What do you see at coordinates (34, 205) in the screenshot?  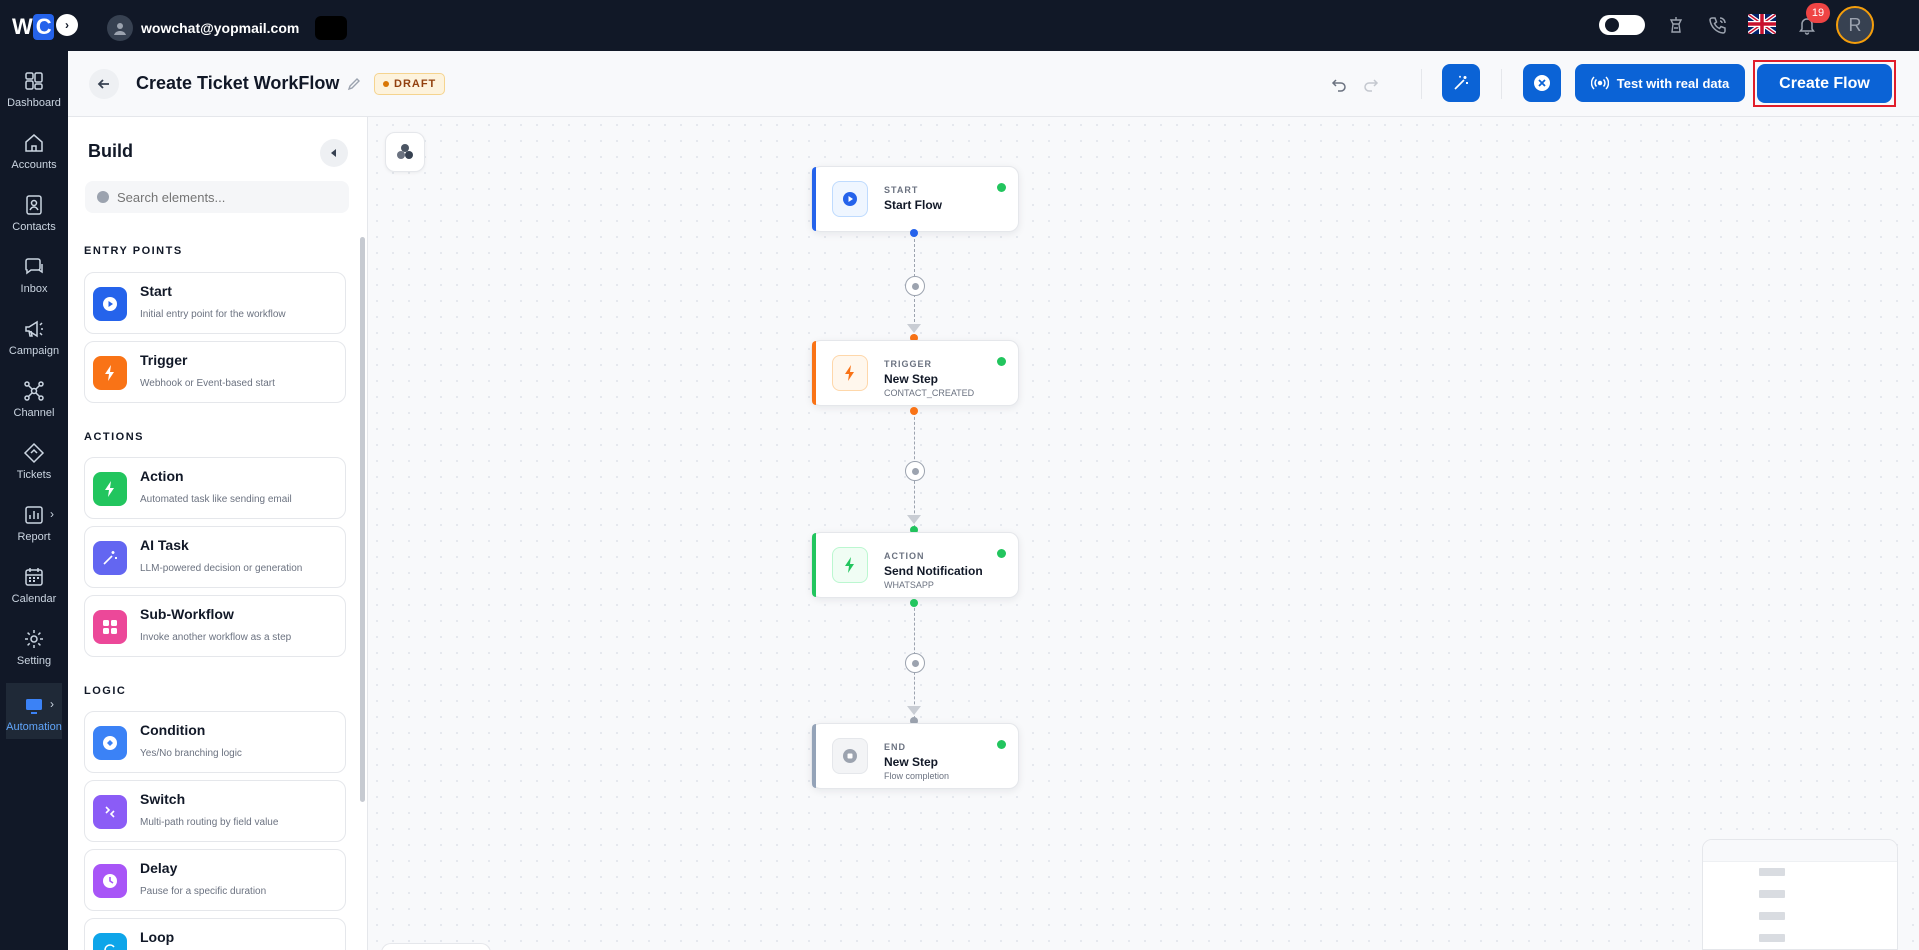 I see `contact-card-icon` at bounding box center [34, 205].